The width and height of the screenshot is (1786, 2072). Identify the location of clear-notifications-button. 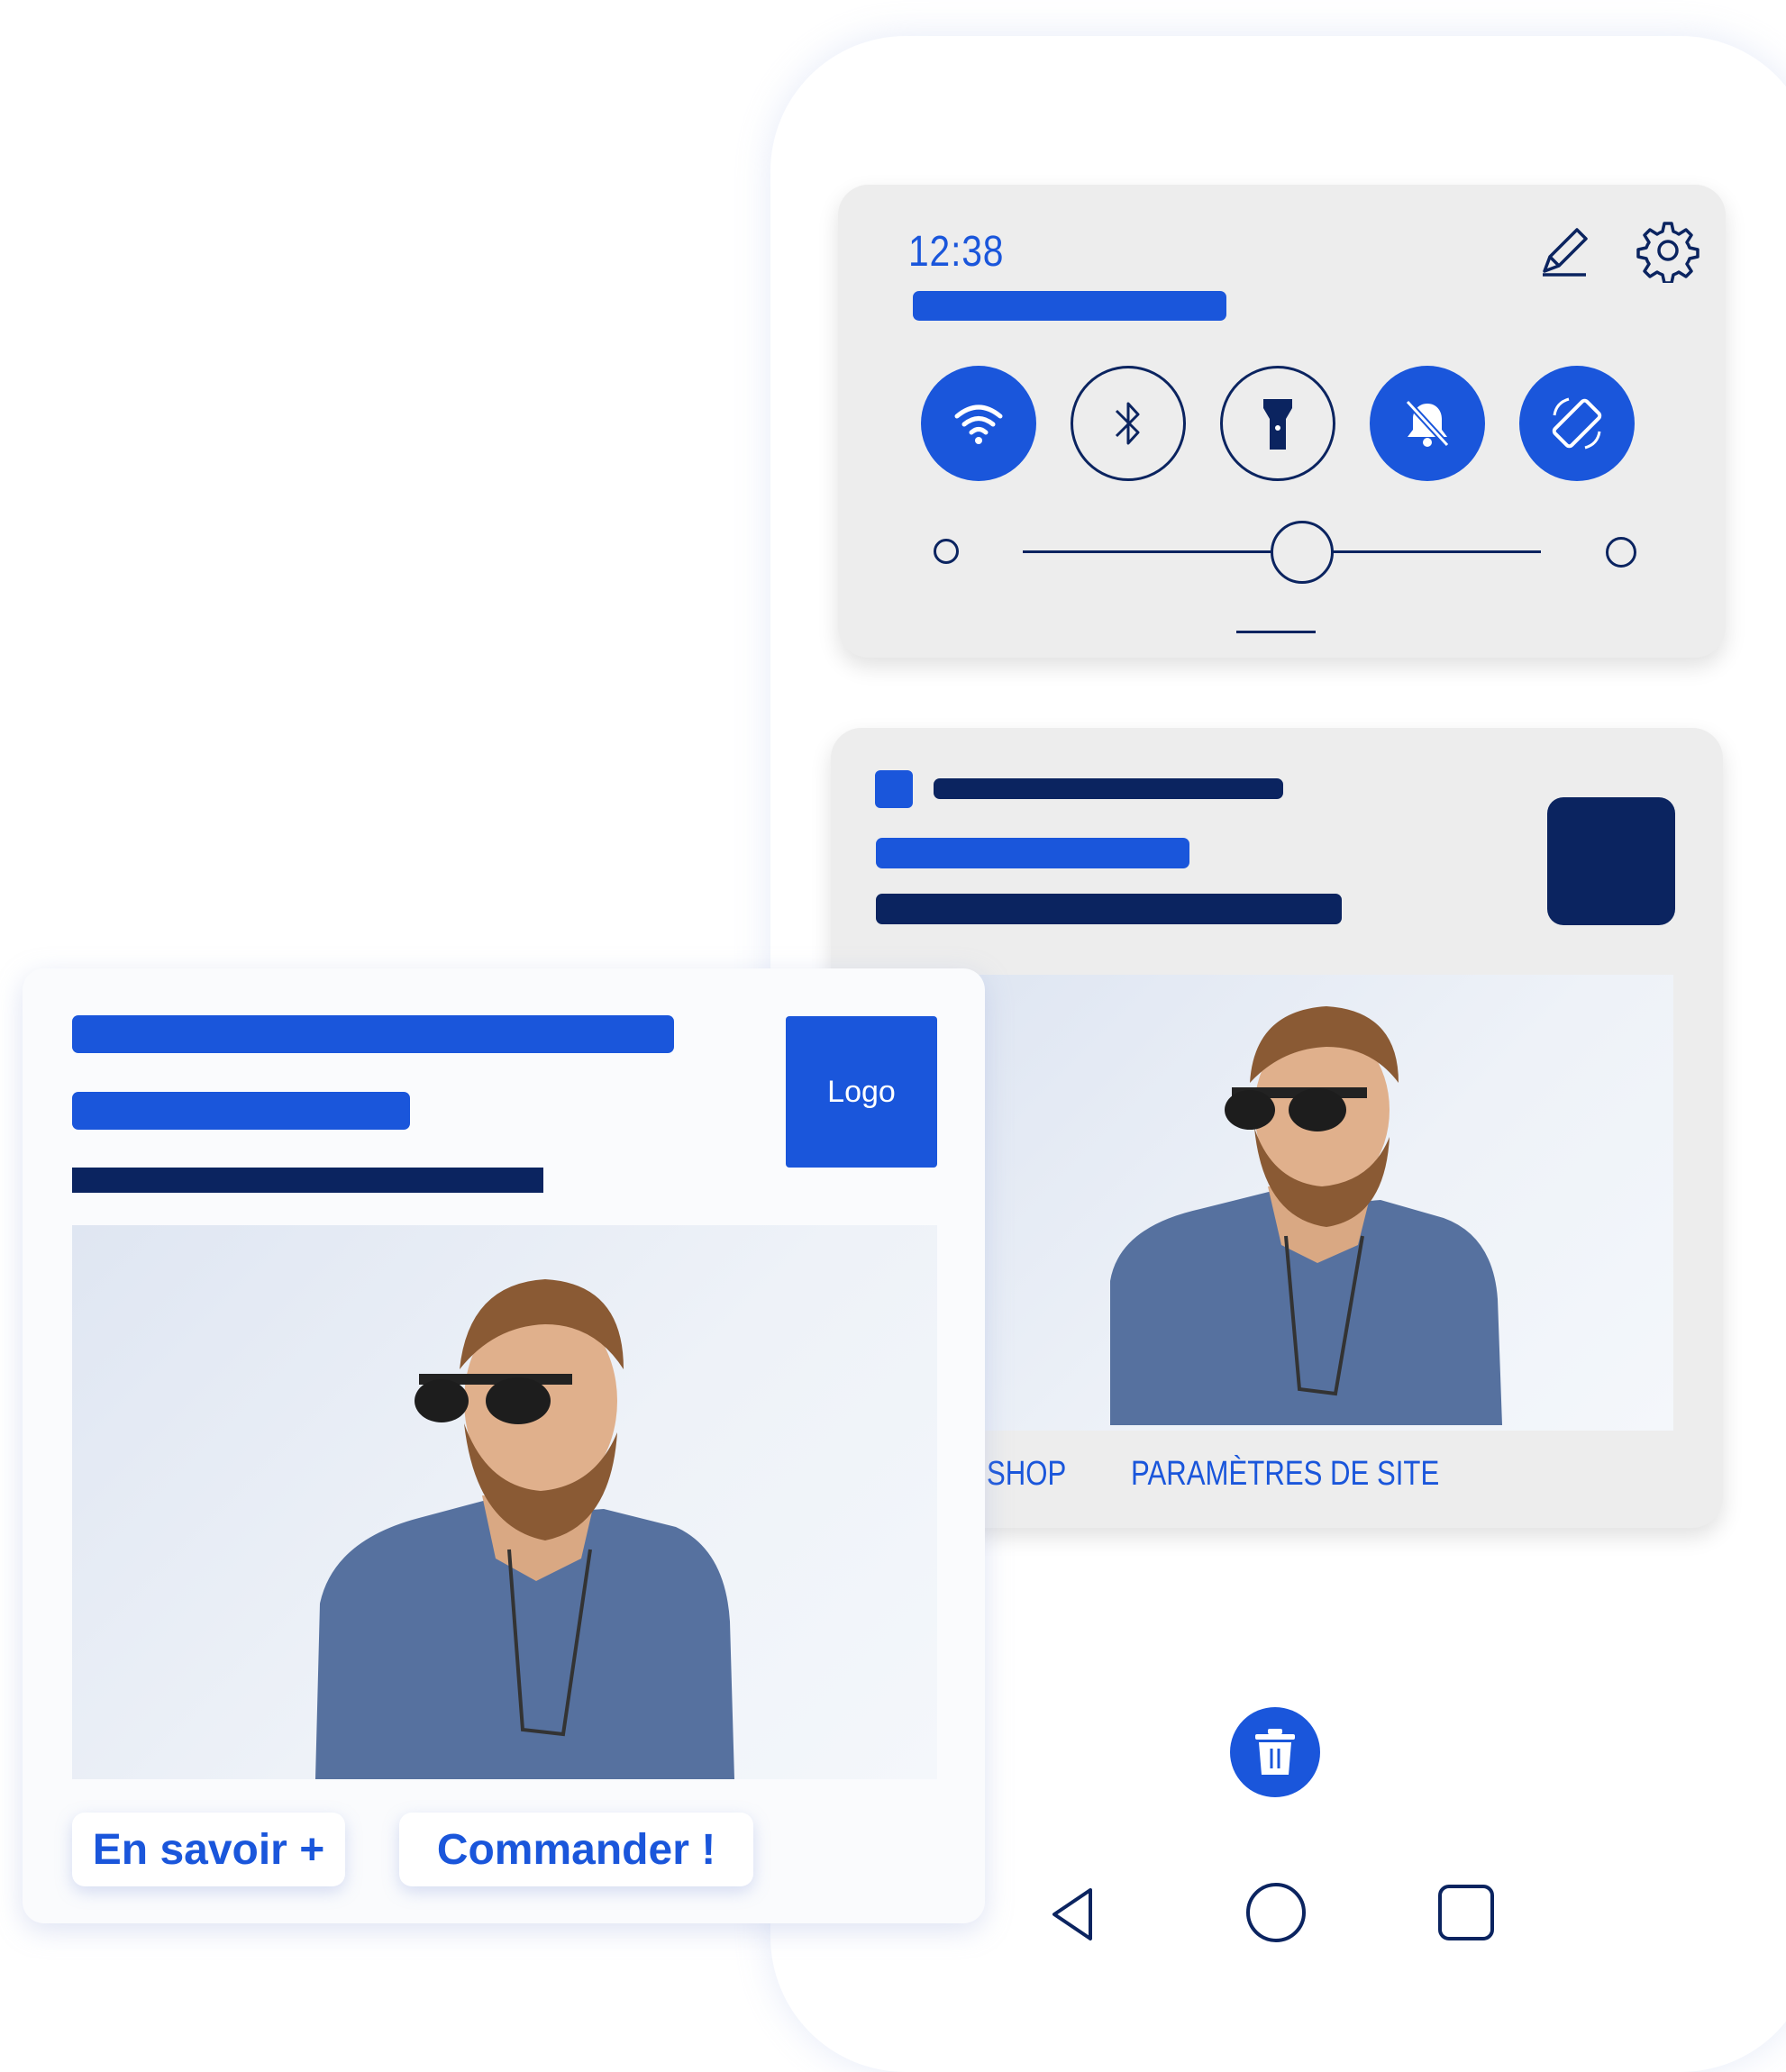
(1275, 1752).